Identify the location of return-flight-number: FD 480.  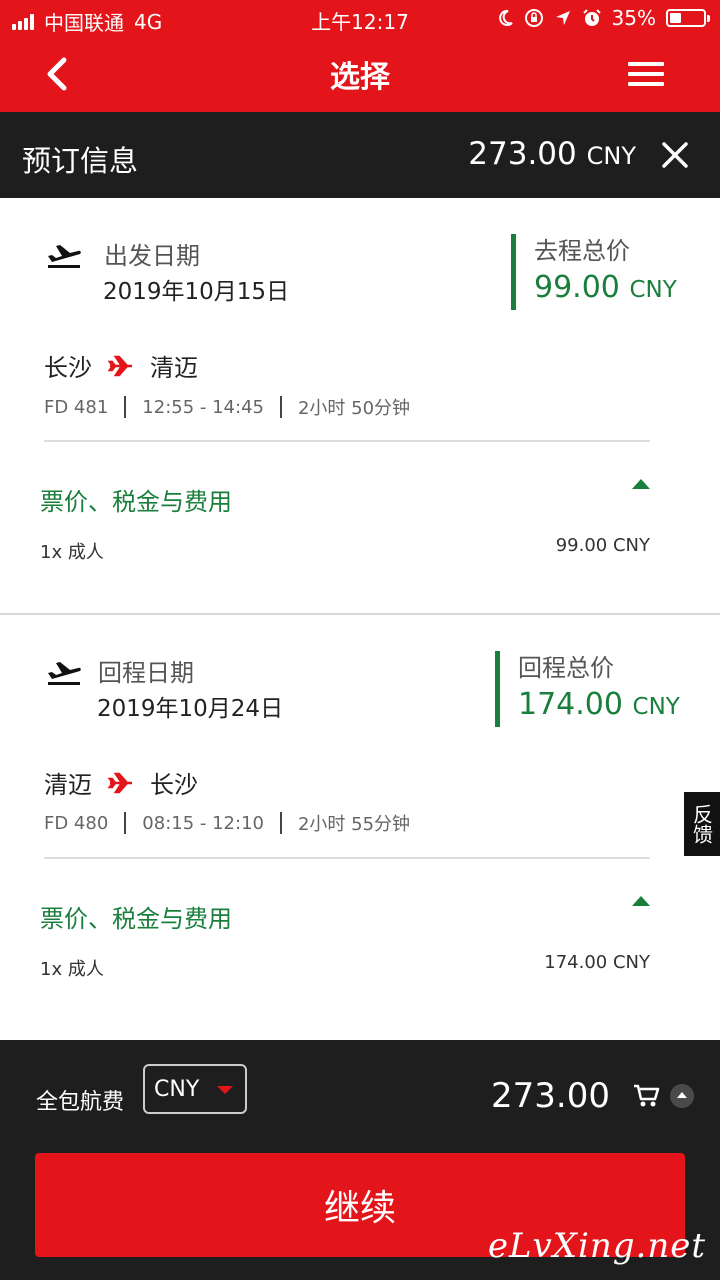
(76, 823).